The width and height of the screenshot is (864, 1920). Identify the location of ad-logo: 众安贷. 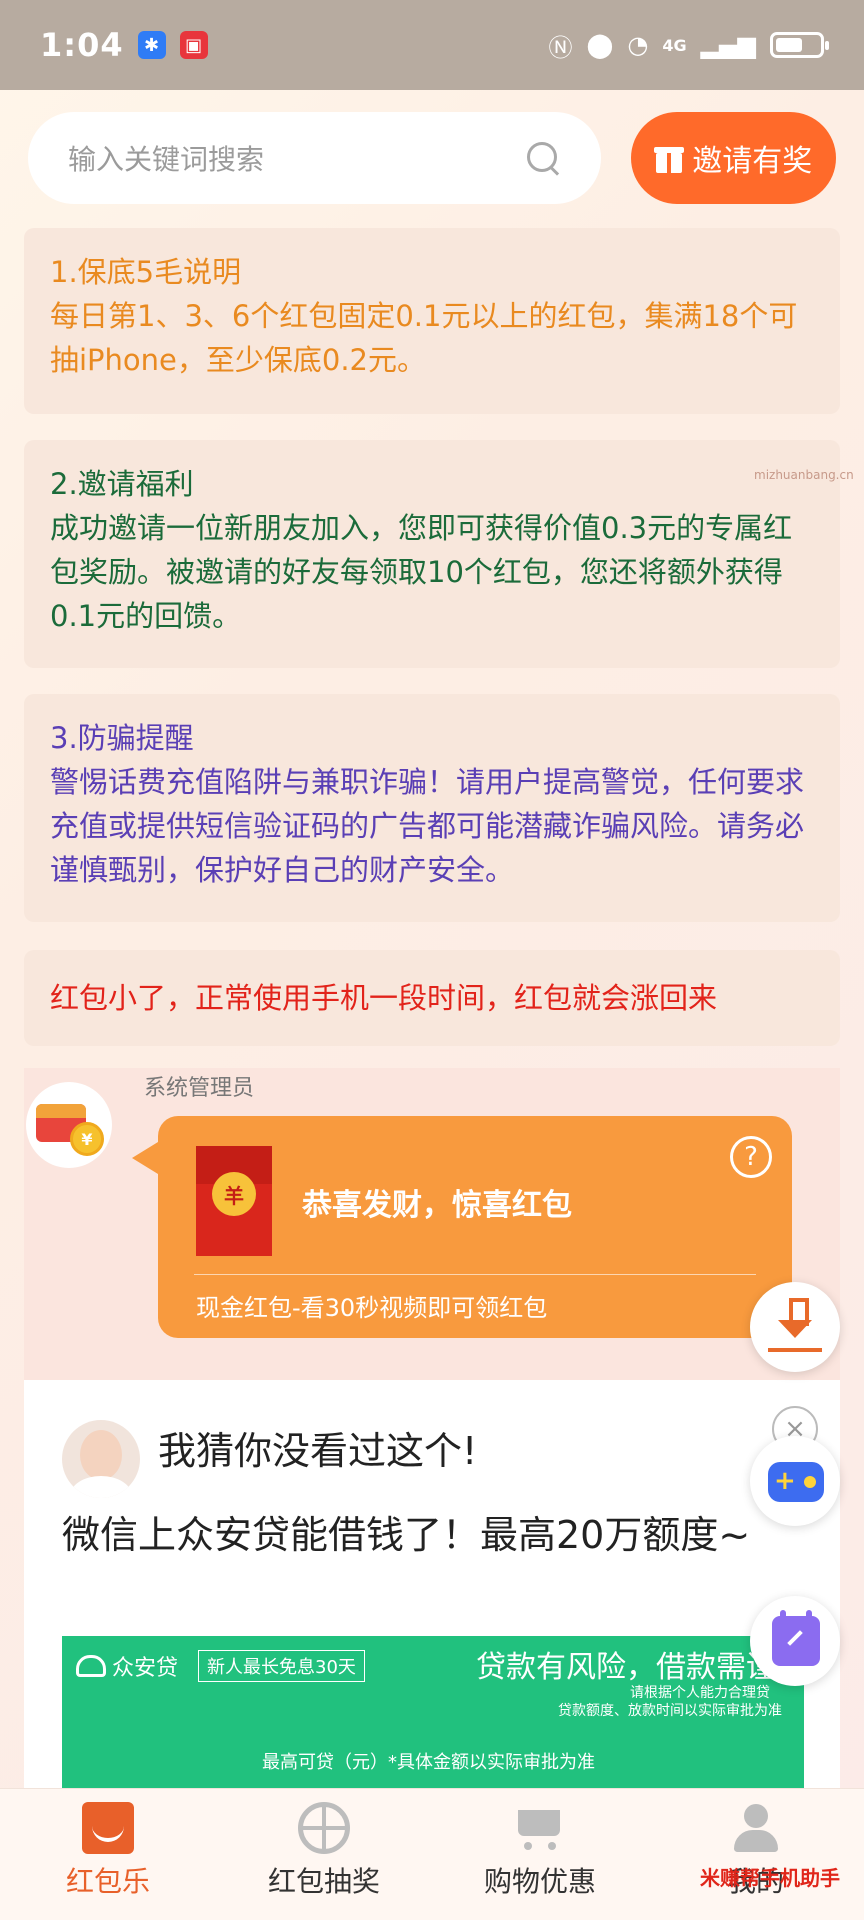
(127, 1666).